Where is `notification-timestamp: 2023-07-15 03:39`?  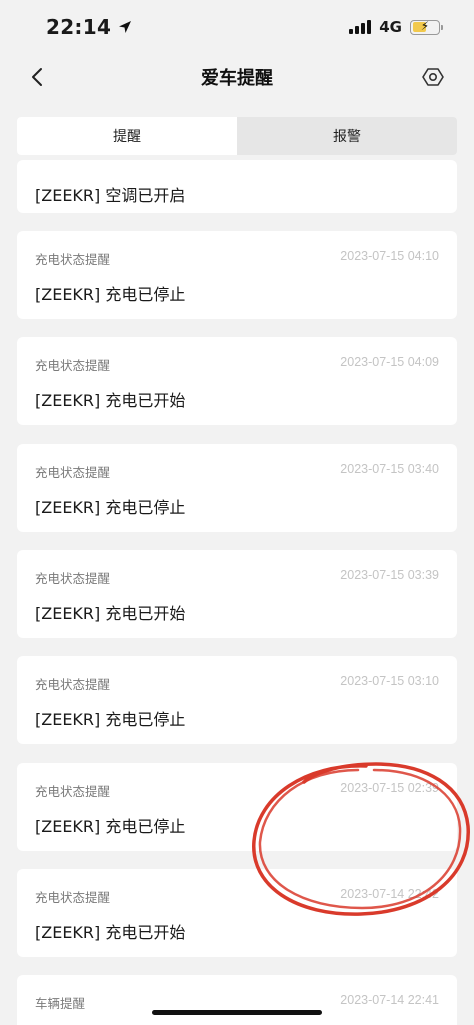 notification-timestamp: 2023-07-15 03:39 is located at coordinates (389, 575).